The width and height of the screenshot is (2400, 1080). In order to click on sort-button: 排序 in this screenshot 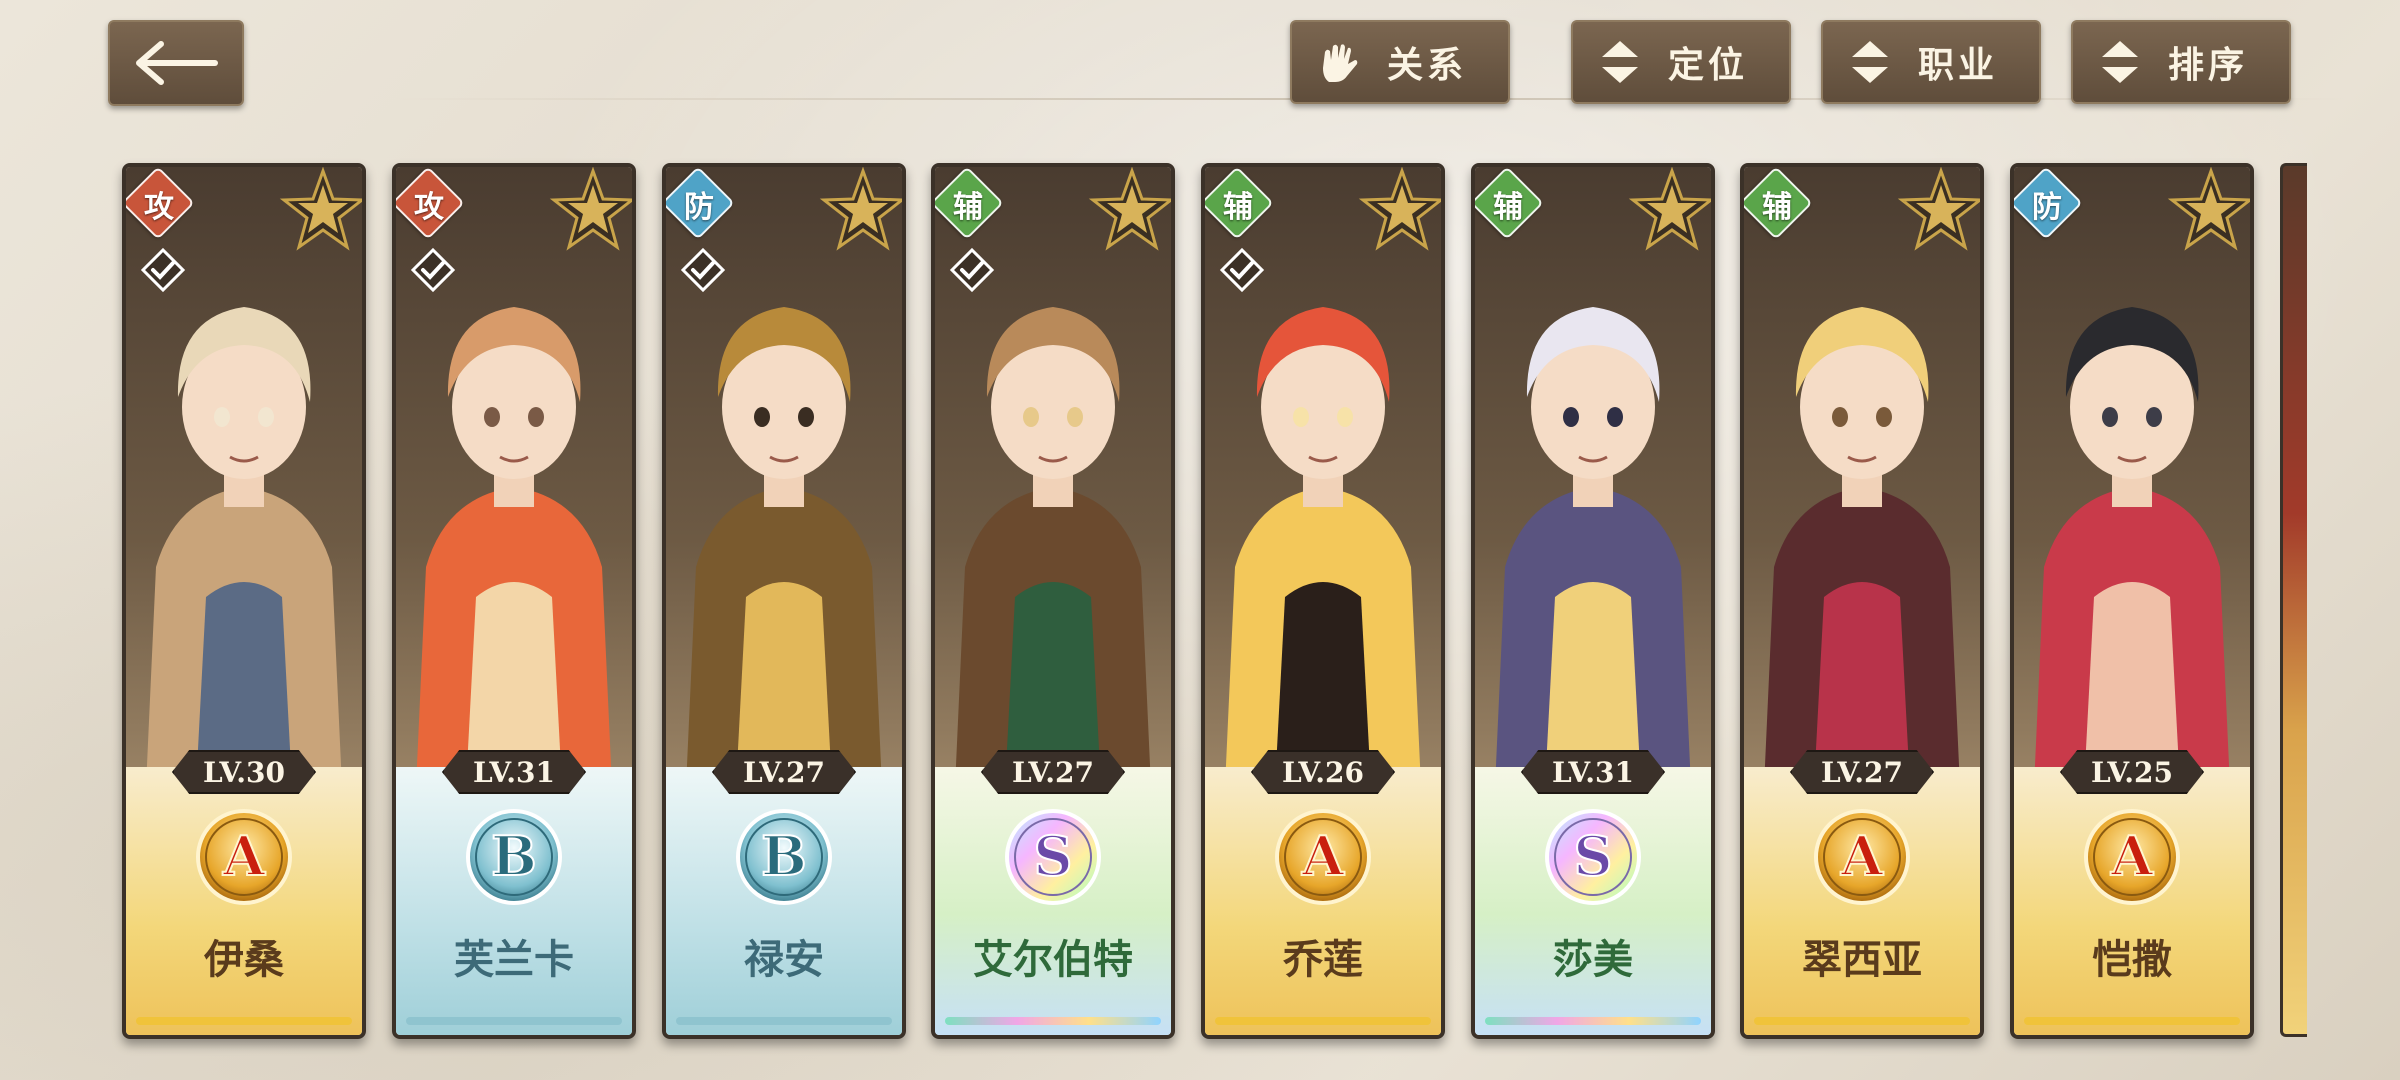, I will do `click(2181, 62)`.